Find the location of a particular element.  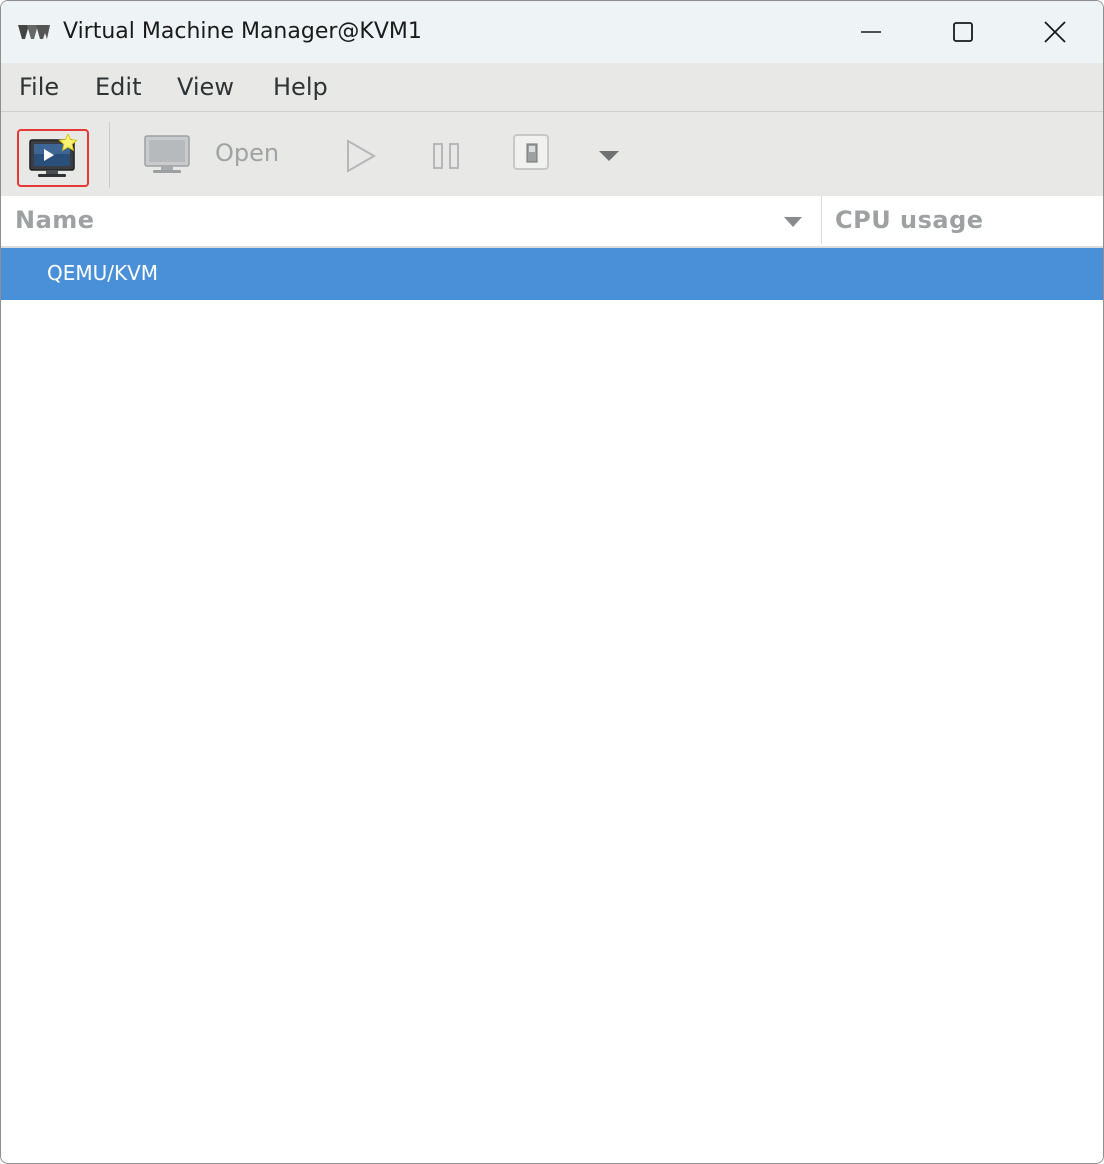

maximize-button is located at coordinates (963, 32).